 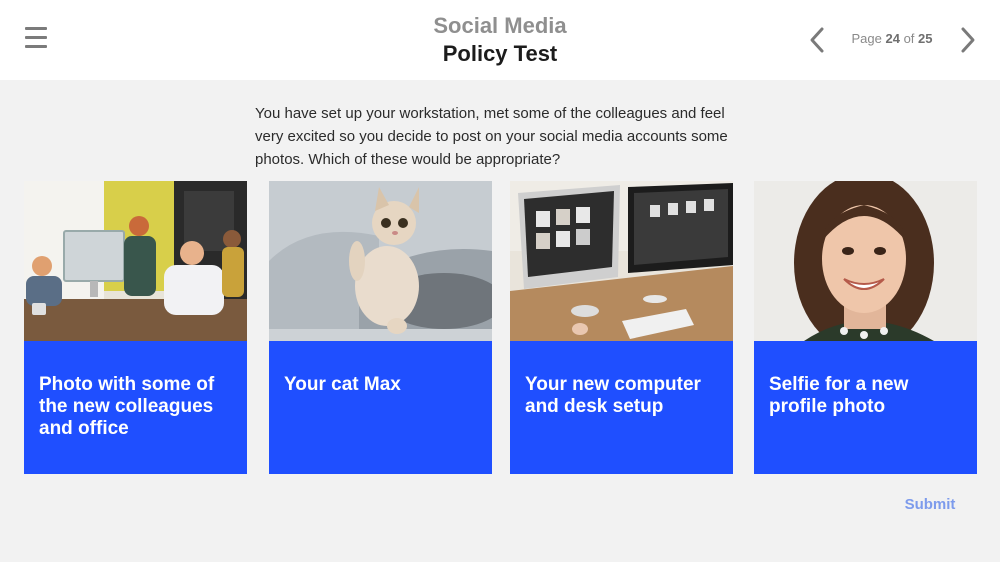 What do you see at coordinates (135, 261) in the screenshot?
I see `office-colleagues-image` at bounding box center [135, 261].